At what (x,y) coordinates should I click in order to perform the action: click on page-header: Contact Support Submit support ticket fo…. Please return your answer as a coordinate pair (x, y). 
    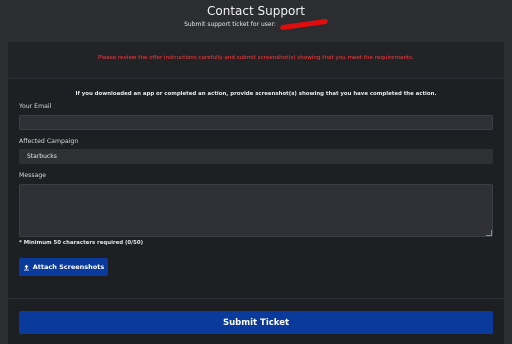
    Looking at the image, I should click on (256, 21).